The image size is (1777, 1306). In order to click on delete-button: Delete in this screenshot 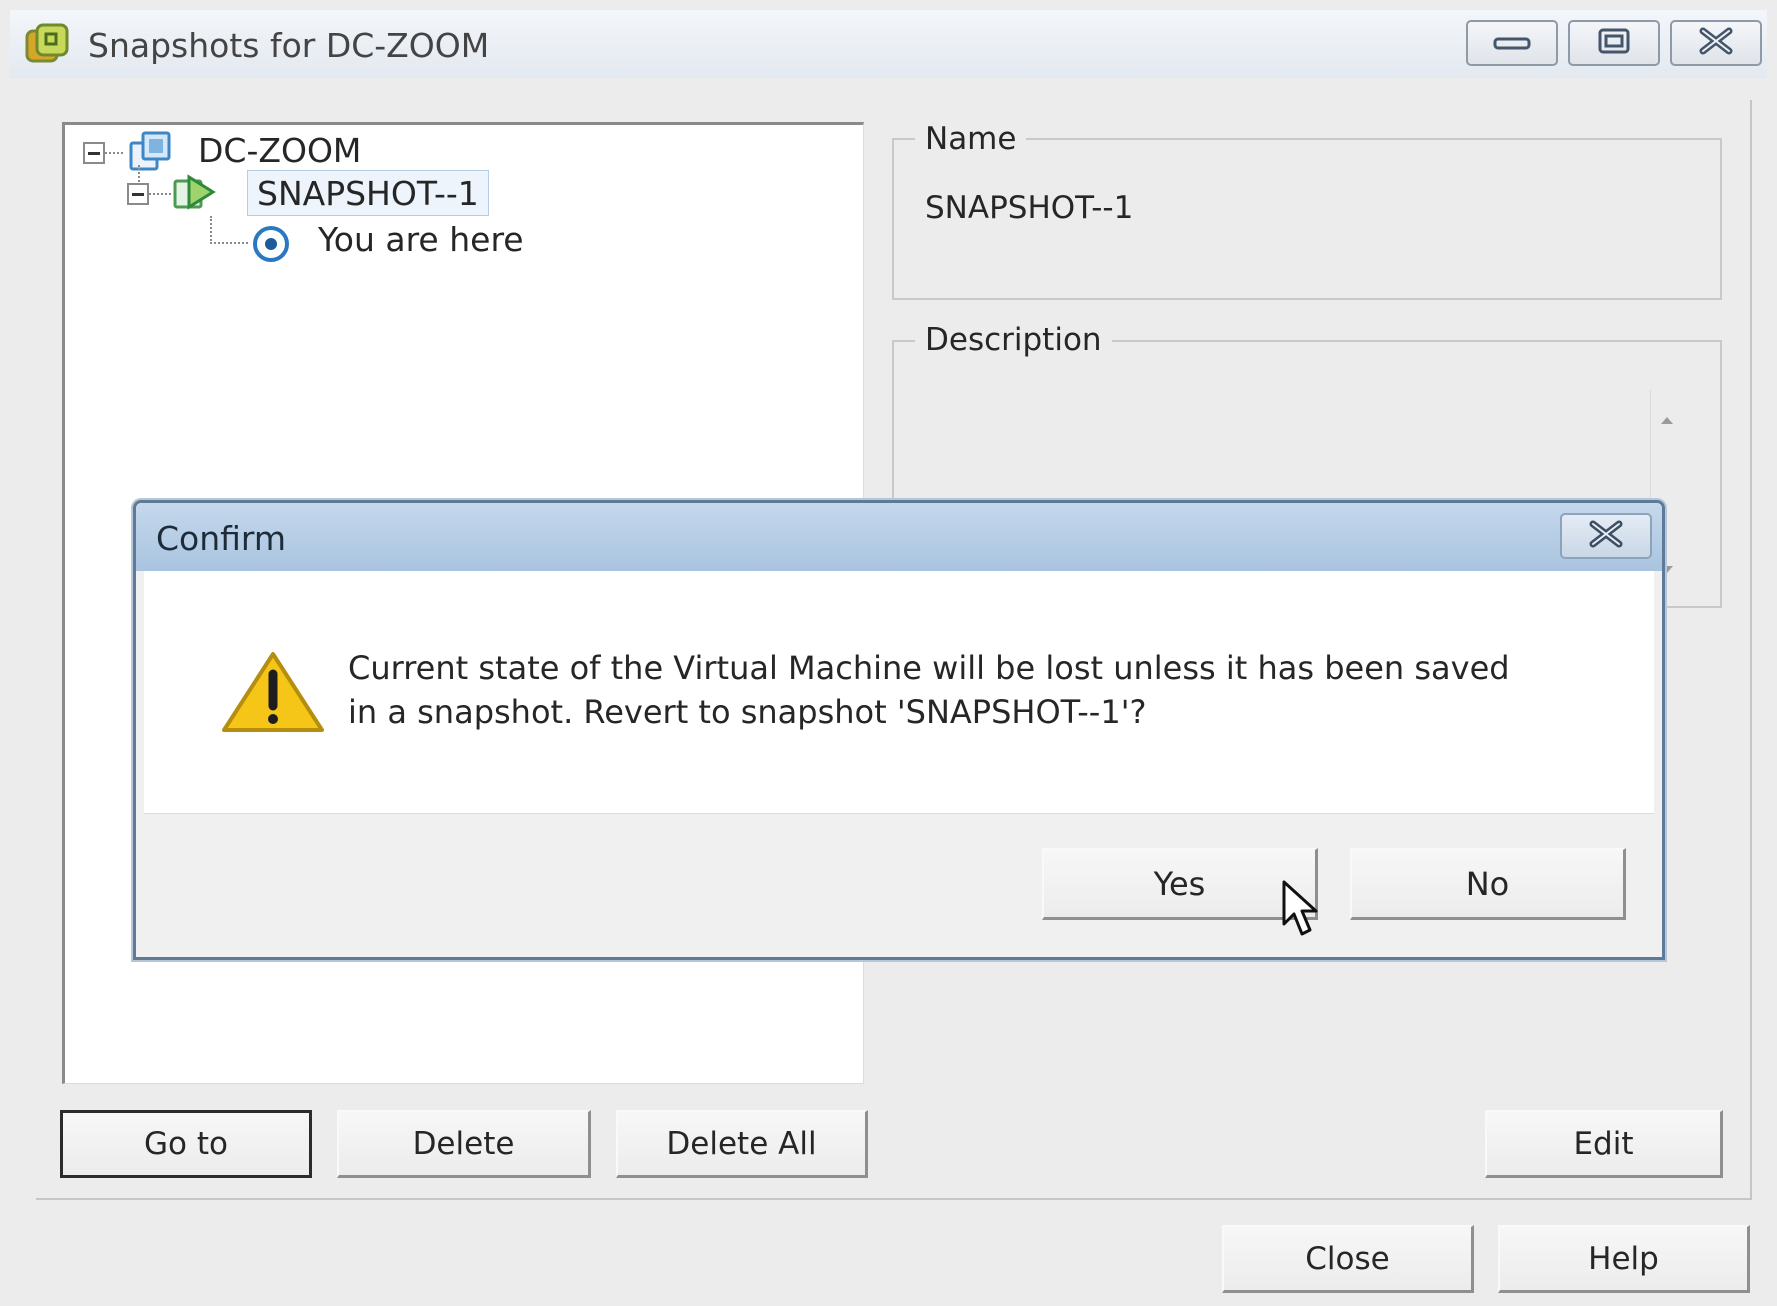, I will do `click(464, 1144)`.